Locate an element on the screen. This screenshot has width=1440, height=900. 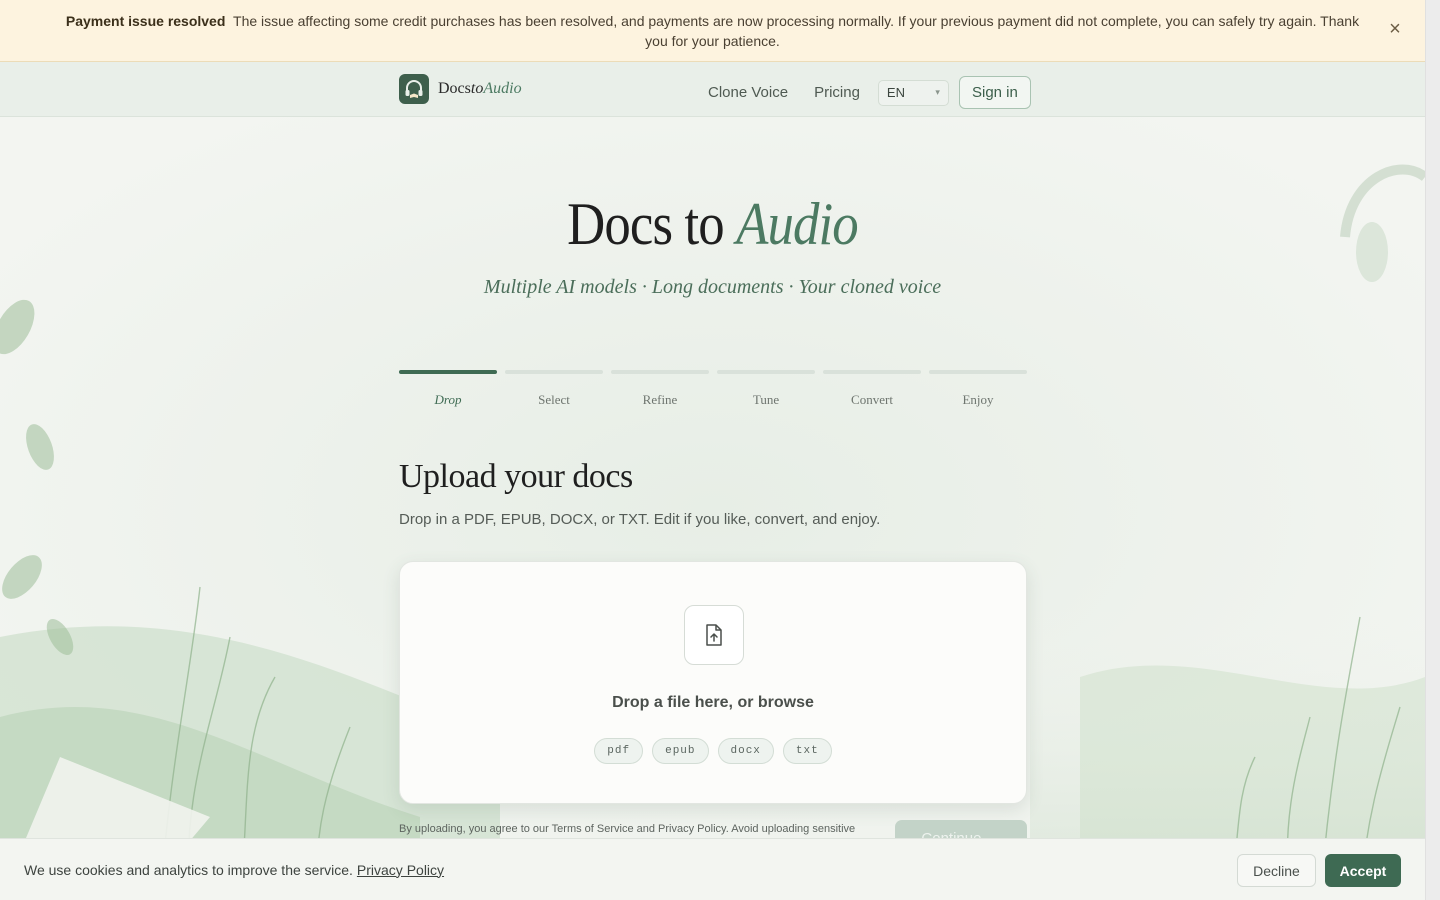
accept-button: Accept is located at coordinates (1363, 870).